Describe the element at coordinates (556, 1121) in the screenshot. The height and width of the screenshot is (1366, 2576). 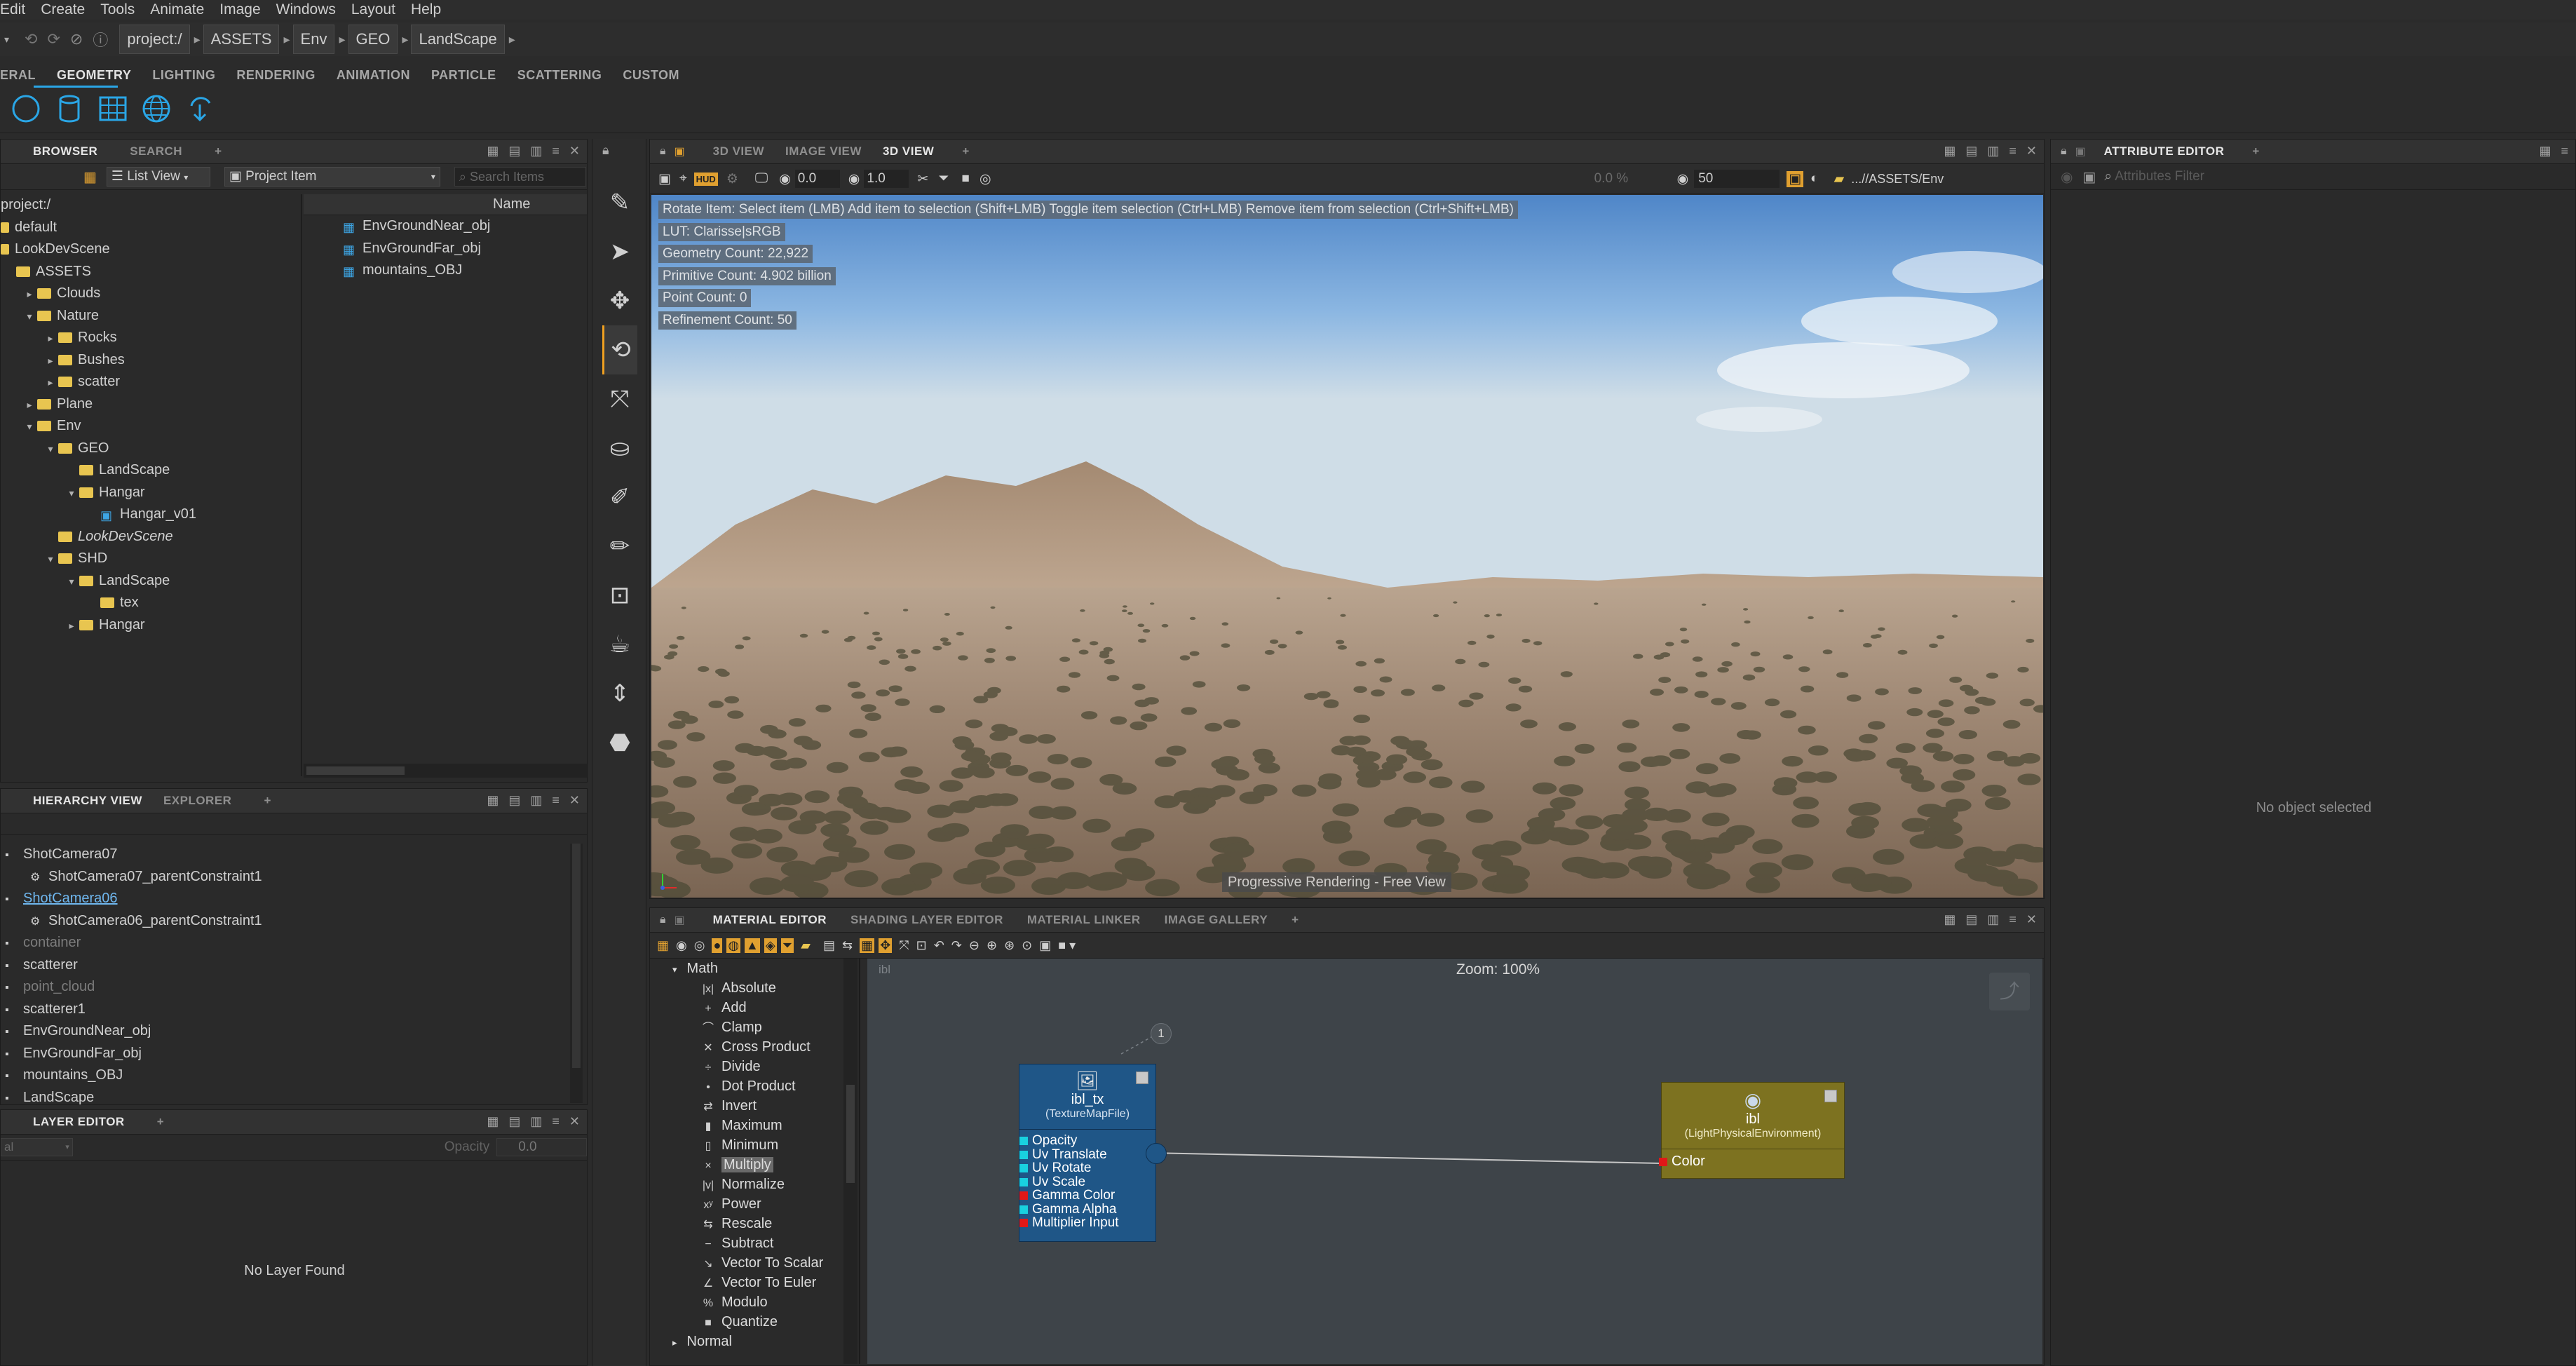
I see `menu-icon: ≡` at that location.